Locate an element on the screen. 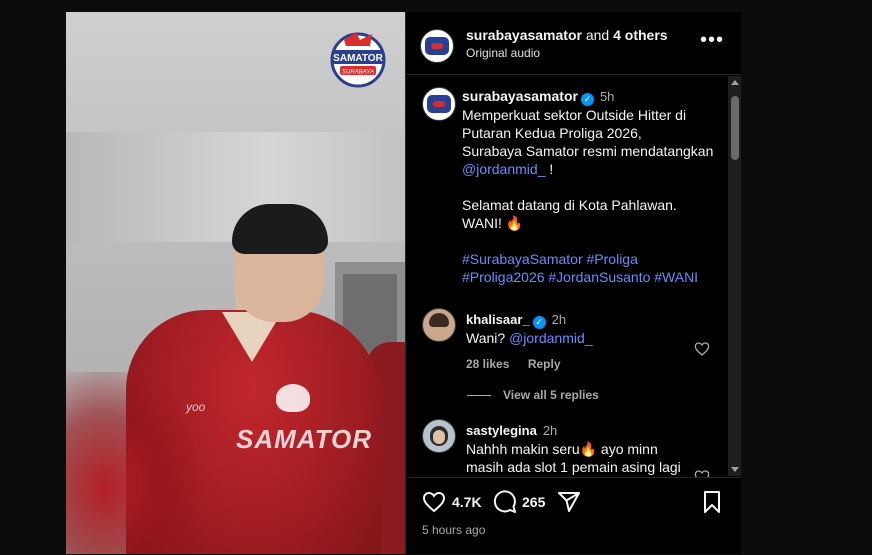 This screenshot has height=555, width=872. save-bookmark-icon is located at coordinates (712, 502).